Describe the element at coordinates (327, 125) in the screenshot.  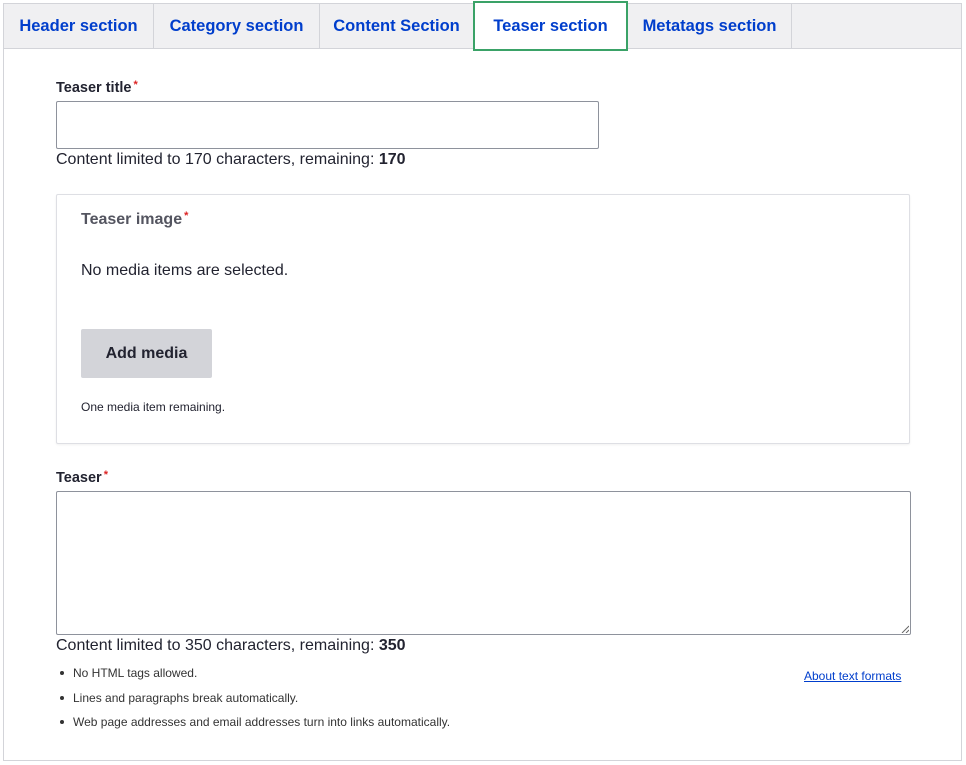
I see `teaser-title-input` at that location.